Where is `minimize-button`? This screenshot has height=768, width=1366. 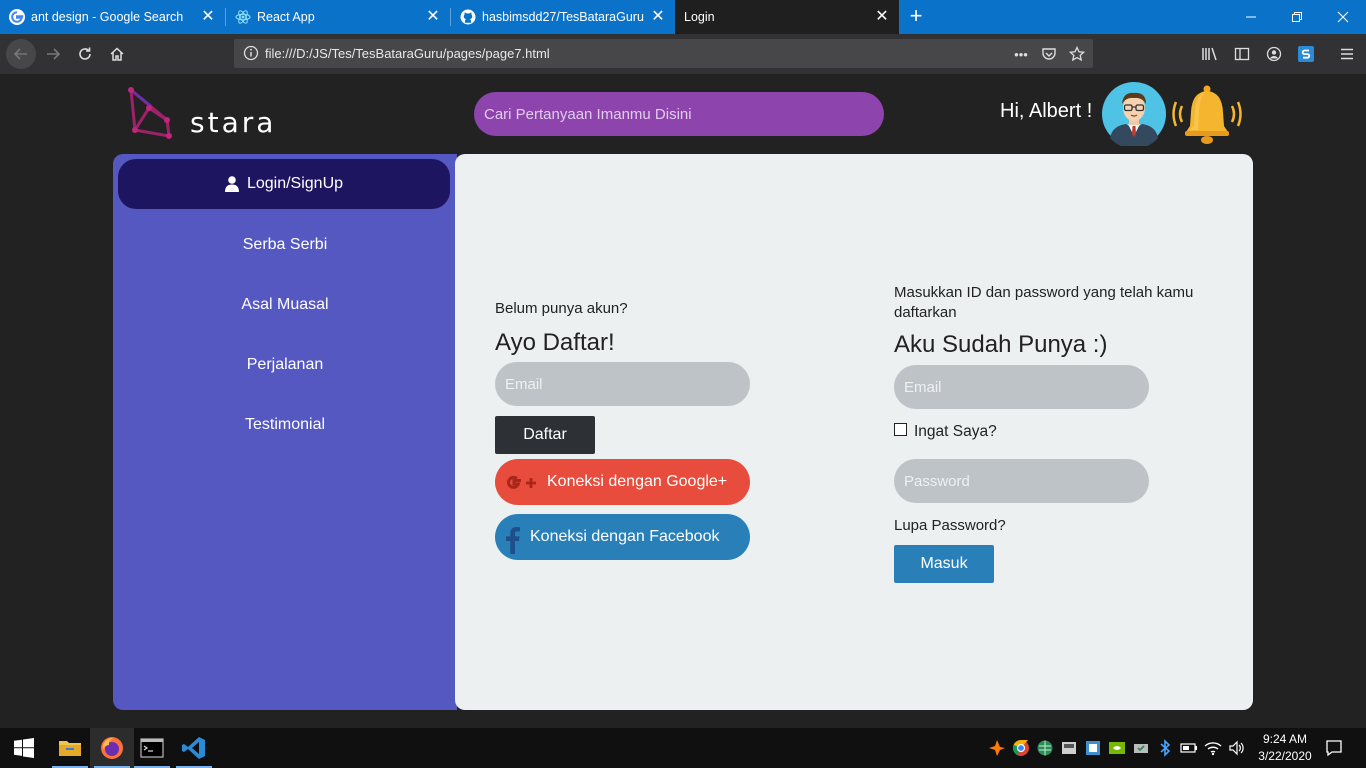
minimize-button is located at coordinates (1251, 17).